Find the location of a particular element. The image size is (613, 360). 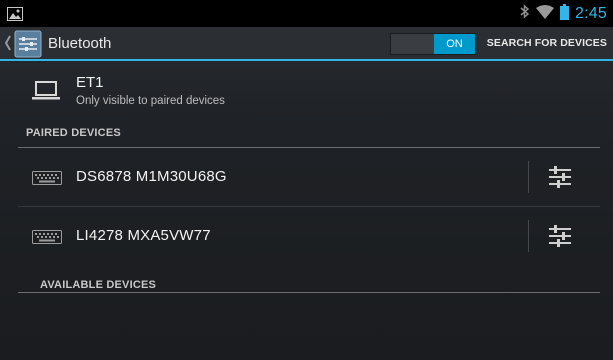

paired-device-name: LI4278 MXA5VW77 is located at coordinates (143, 235).